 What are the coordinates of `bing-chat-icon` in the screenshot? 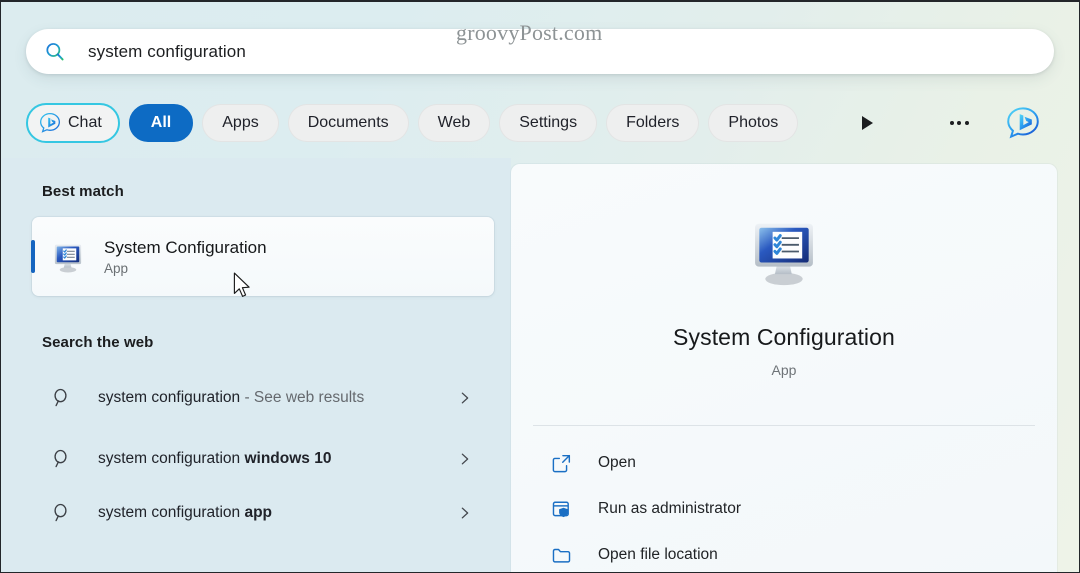 It's located at (50, 122).